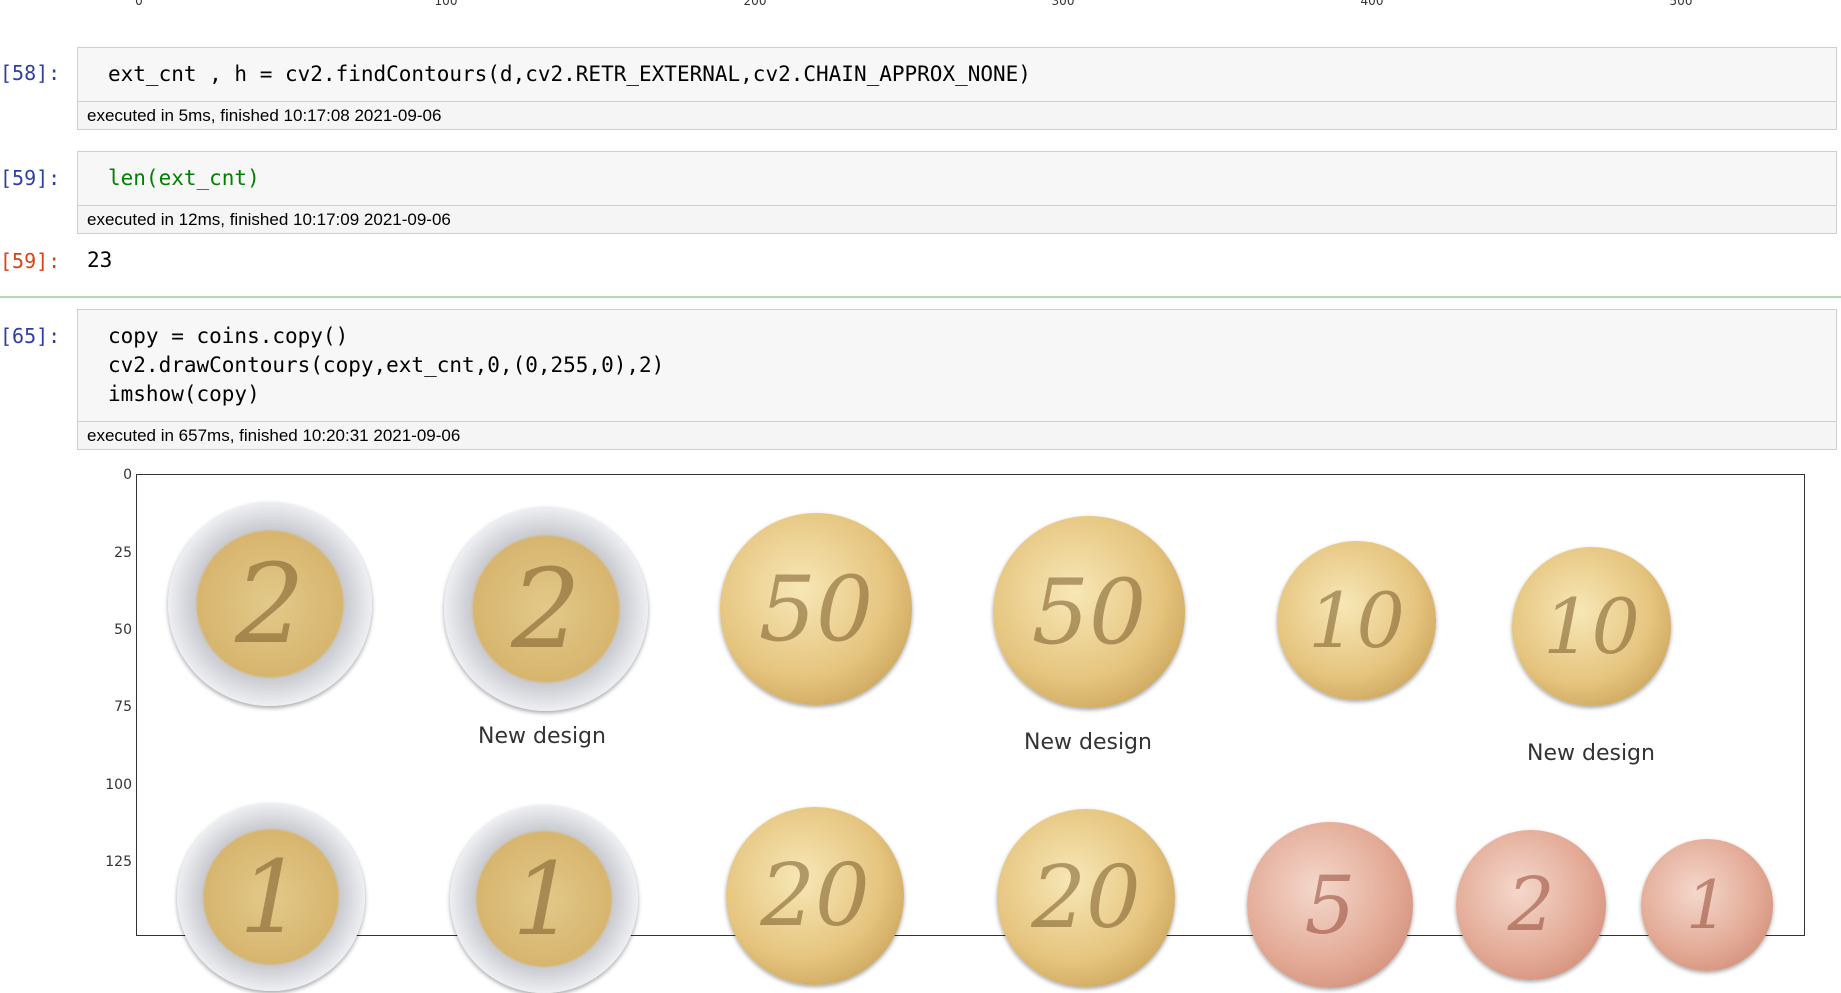 This screenshot has height=993, width=1841. What do you see at coordinates (544, 899) in the screenshot?
I see `coin-1-euro-new: 1` at bounding box center [544, 899].